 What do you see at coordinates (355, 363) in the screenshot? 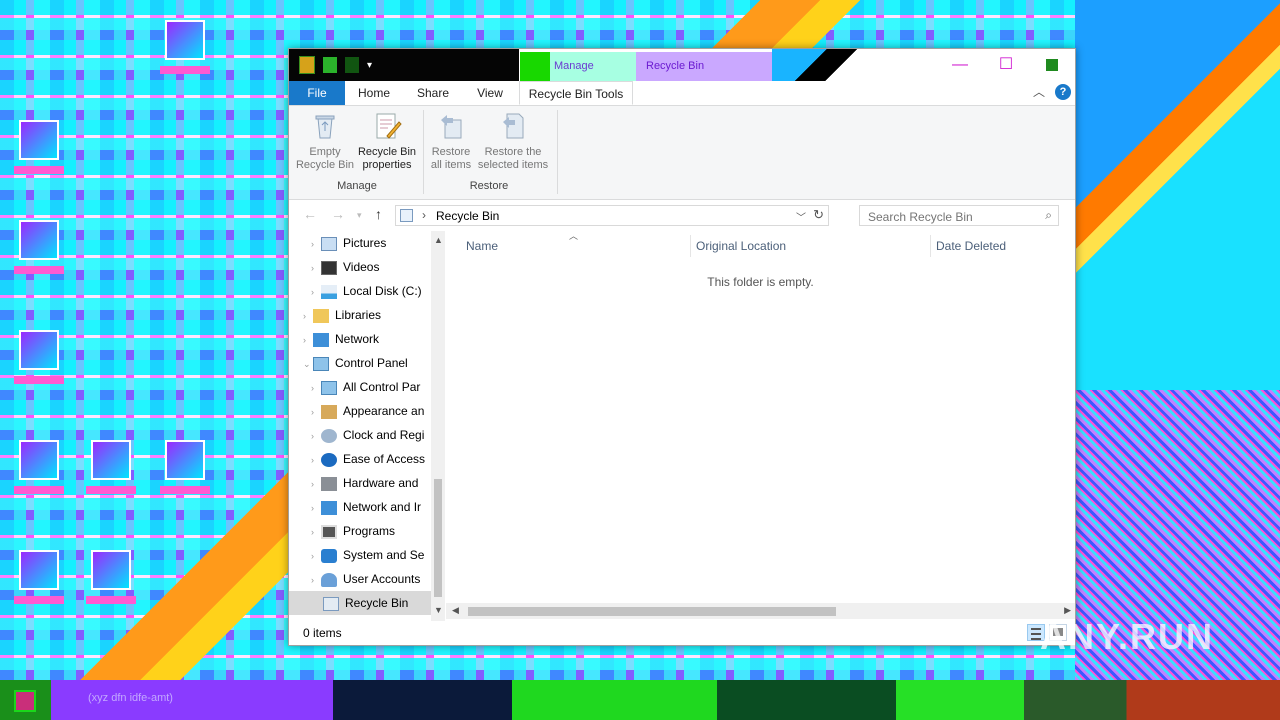
I see `nav-item-control-panel: ⌄ Control Panel` at bounding box center [355, 363].